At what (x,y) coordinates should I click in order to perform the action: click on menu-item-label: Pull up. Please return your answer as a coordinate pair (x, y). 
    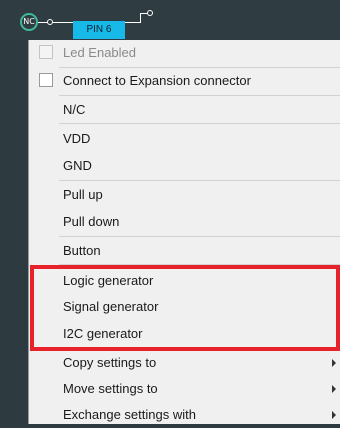
    Looking at the image, I should click on (83, 194).